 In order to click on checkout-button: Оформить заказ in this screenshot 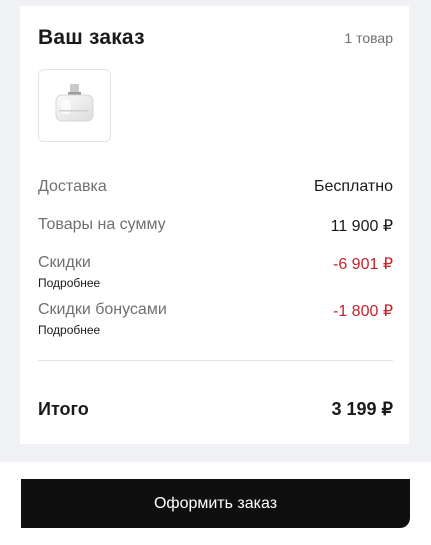, I will do `click(215, 503)`.